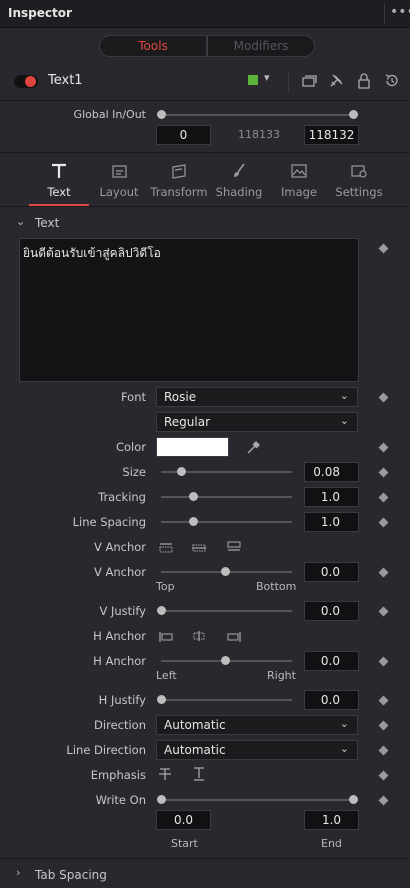  What do you see at coordinates (226, 522) in the screenshot?
I see `line-spacing-slider` at bounding box center [226, 522].